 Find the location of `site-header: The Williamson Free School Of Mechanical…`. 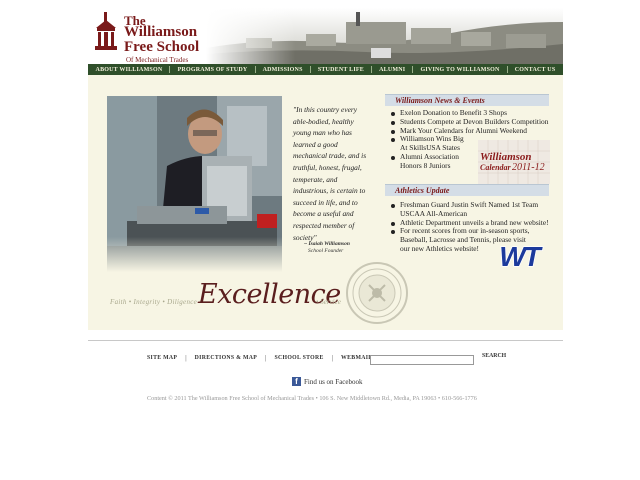

site-header: The Williamson Free School Of Mechanical… is located at coordinates (325, 36).